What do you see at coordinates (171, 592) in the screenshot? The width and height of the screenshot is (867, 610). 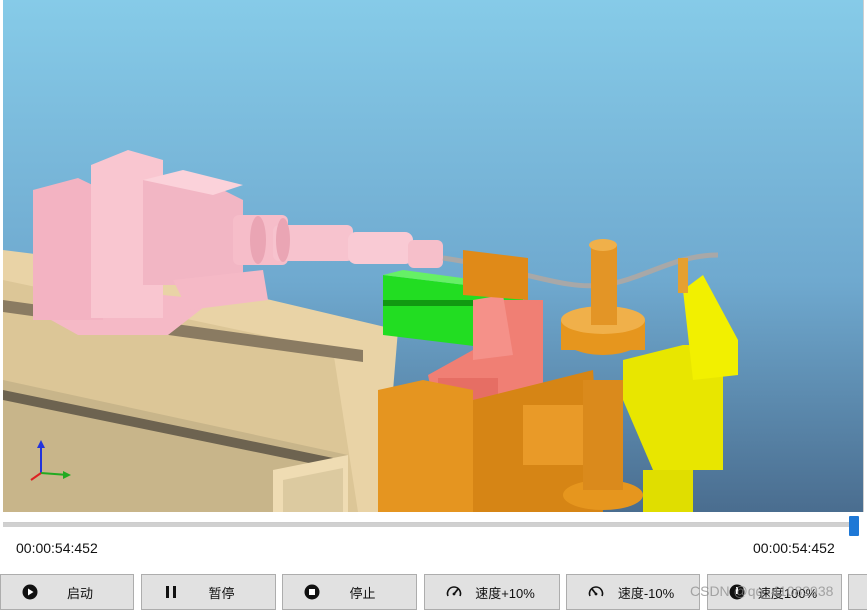 I see `pause-icon` at bounding box center [171, 592].